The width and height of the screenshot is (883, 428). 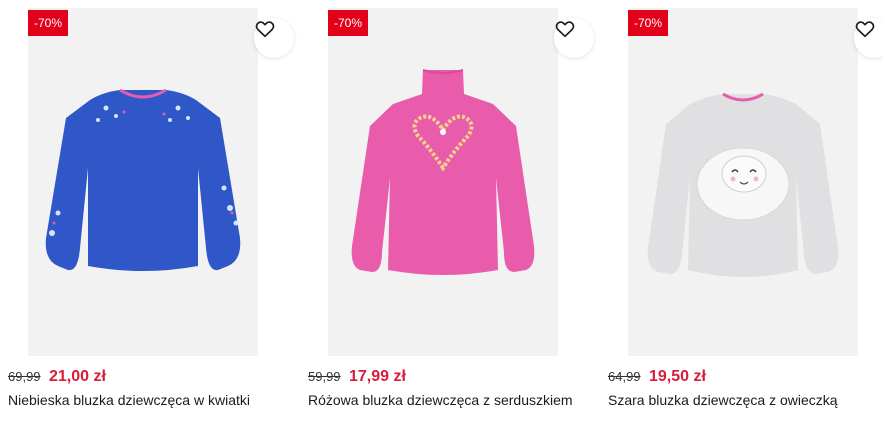 What do you see at coordinates (77, 376) in the screenshot?
I see `sale-price: 21,00 zł` at bounding box center [77, 376].